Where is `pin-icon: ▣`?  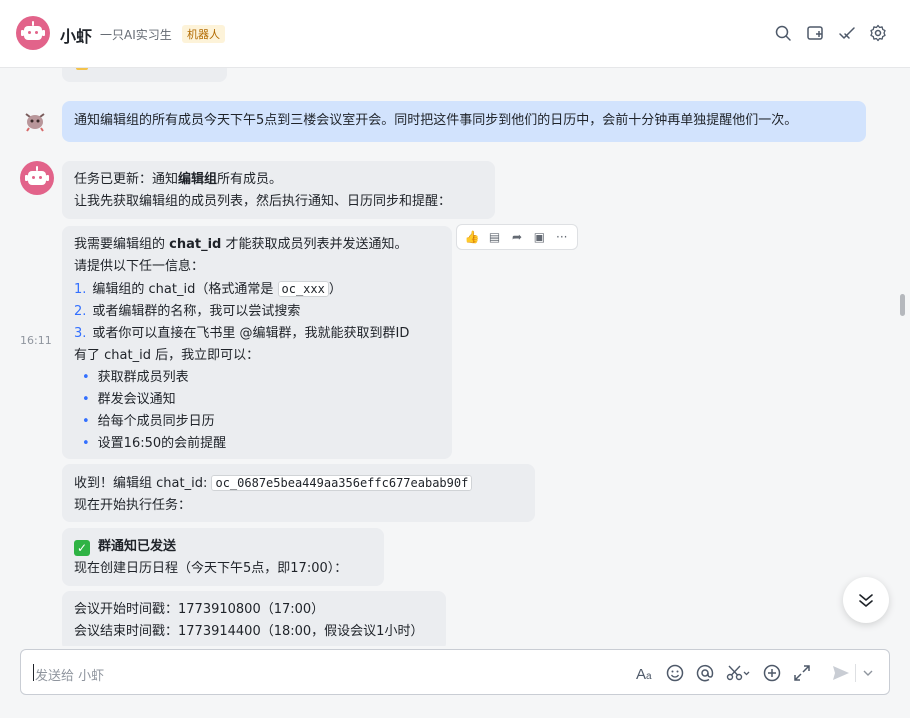 pin-icon: ▣ is located at coordinates (539, 237).